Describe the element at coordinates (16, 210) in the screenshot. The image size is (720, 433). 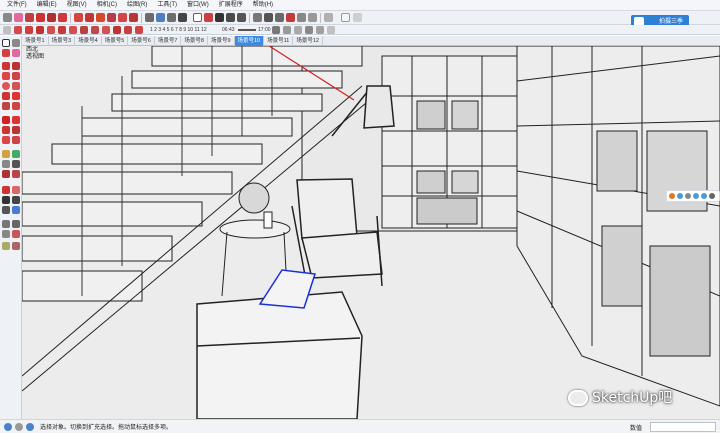
I see `previous-view-icon` at that location.